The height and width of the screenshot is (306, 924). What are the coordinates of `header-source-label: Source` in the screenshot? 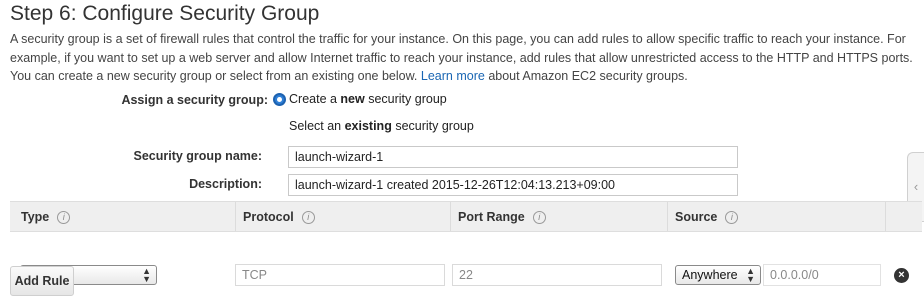 It's located at (696, 217).